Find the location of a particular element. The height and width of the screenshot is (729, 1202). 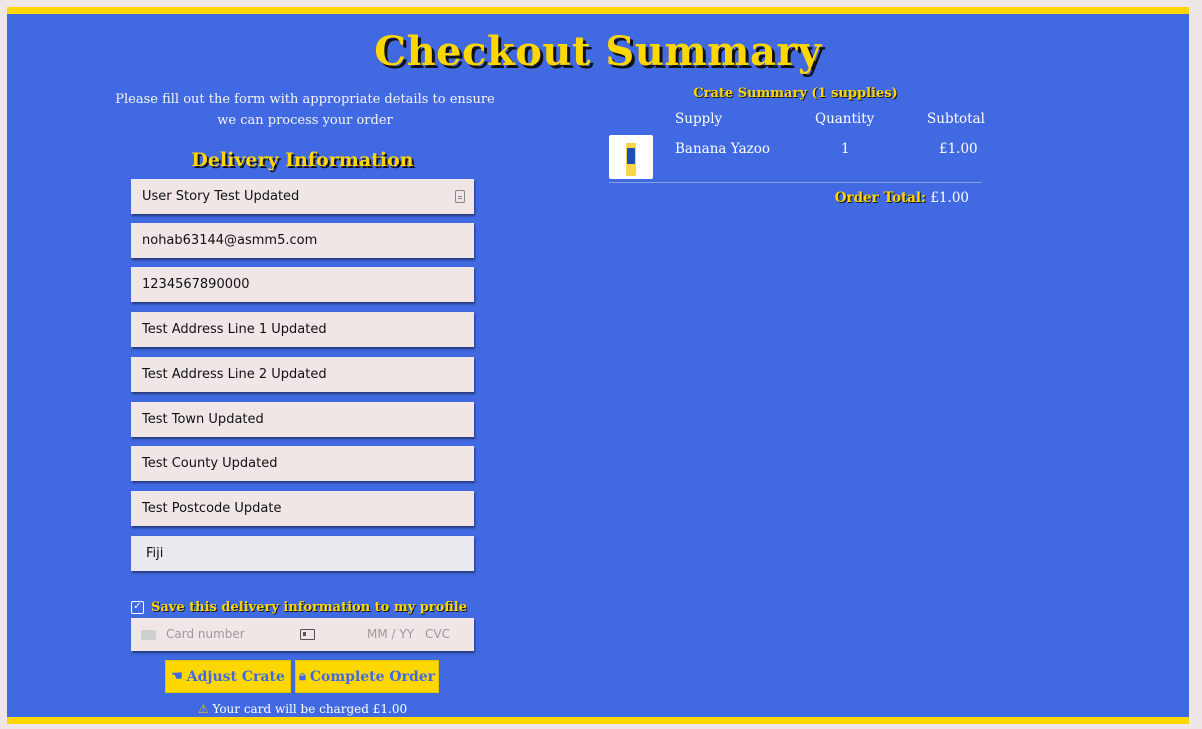

crate-item-subtotal: £1.00 is located at coordinates (958, 149).